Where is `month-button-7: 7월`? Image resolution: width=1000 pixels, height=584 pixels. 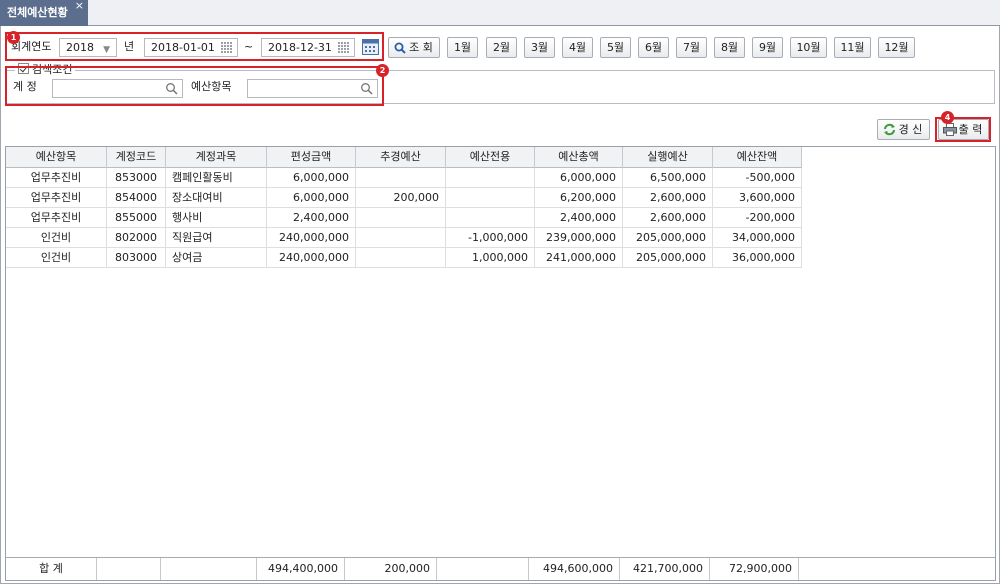
month-button-7: 7월 is located at coordinates (691, 47).